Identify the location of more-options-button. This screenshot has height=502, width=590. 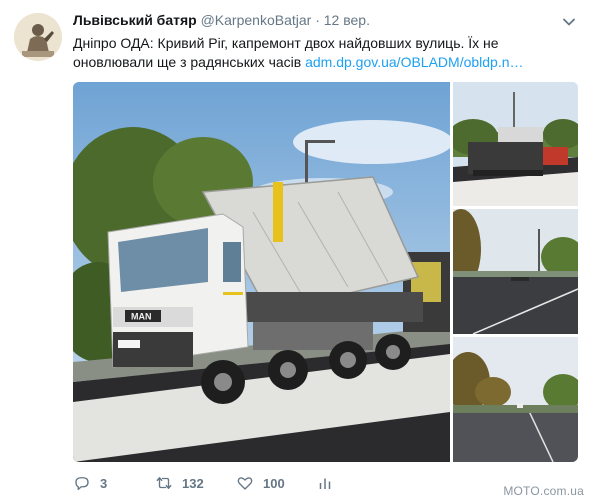
(569, 22).